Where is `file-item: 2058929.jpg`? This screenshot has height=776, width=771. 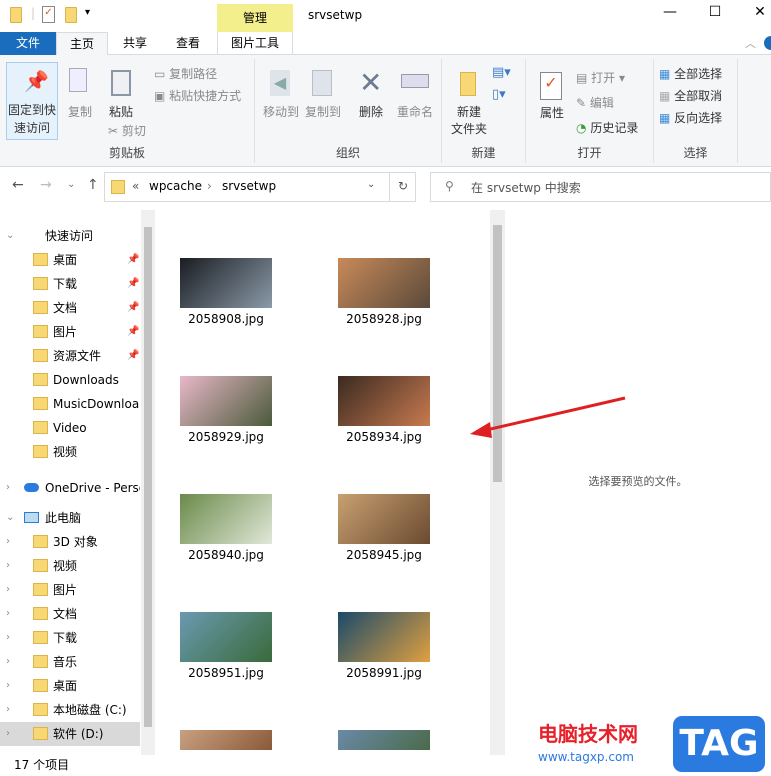
file-item: 2058929.jpg is located at coordinates (226, 417).